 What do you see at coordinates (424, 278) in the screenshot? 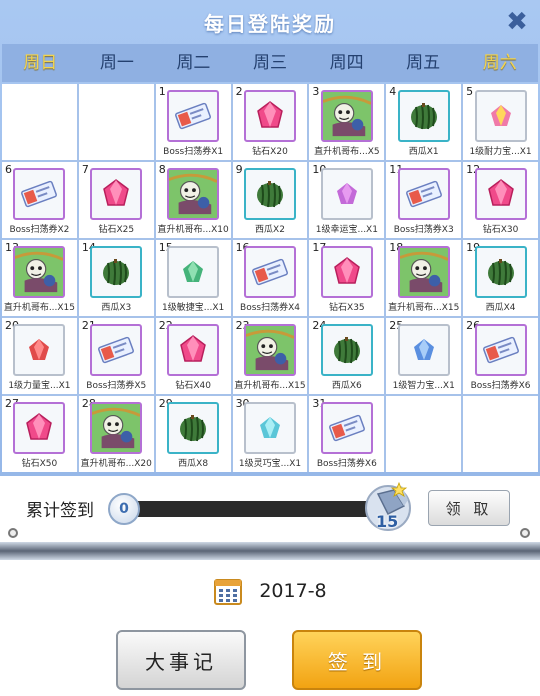
I see `reward-cell-day-18: 18 直升机哥布...X15` at bounding box center [424, 278].